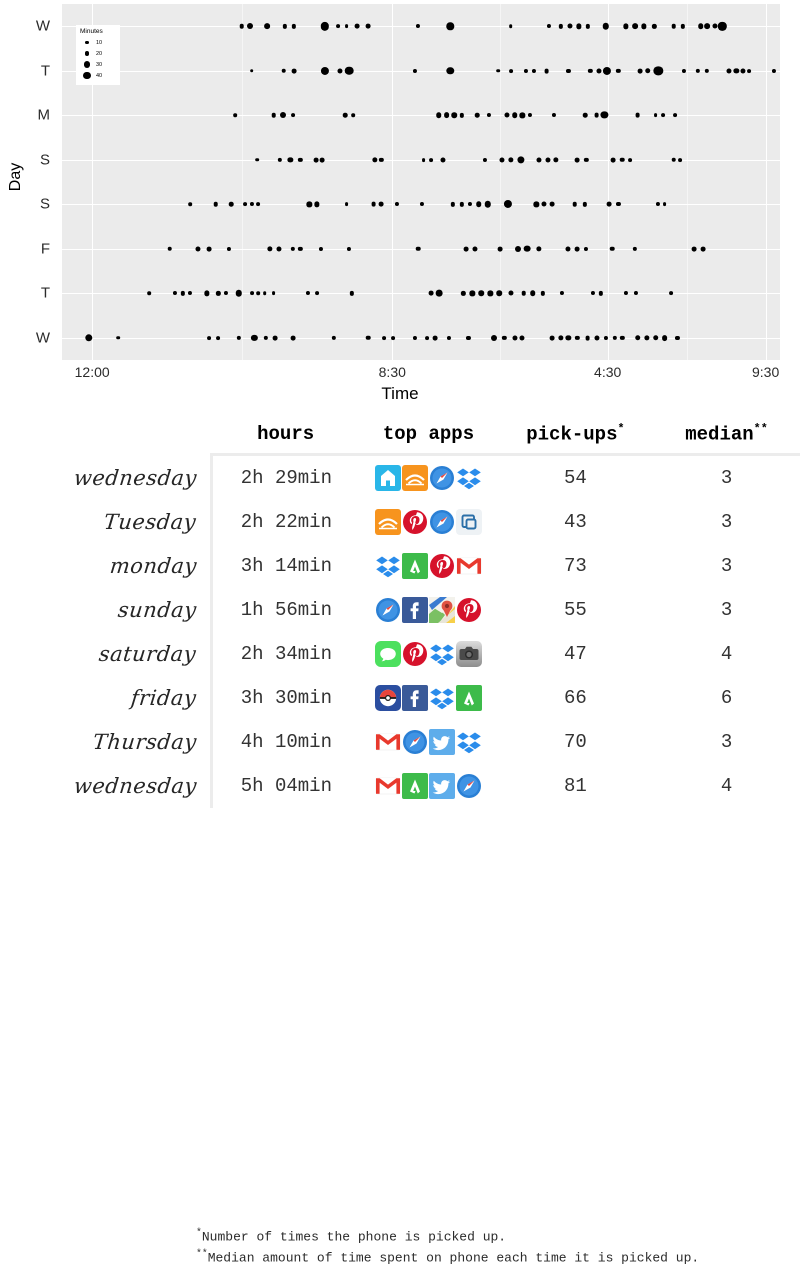 This screenshot has width=800, height=1268. Describe the element at coordinates (575, 566) in the screenshot. I see `cell-pickups: 73` at that location.